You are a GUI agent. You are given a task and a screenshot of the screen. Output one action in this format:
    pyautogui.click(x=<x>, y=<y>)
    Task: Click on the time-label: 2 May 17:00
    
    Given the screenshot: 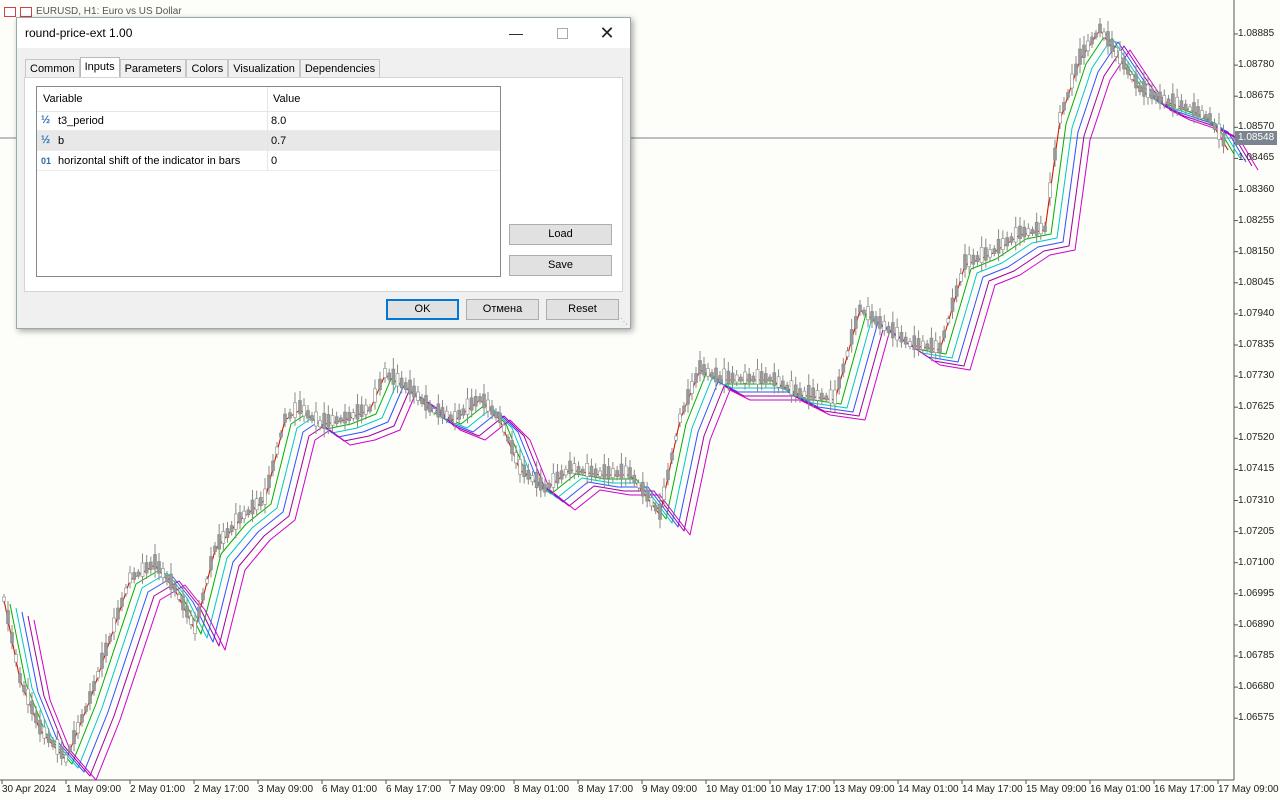 What is the action you would take?
    pyautogui.click(x=222, y=789)
    